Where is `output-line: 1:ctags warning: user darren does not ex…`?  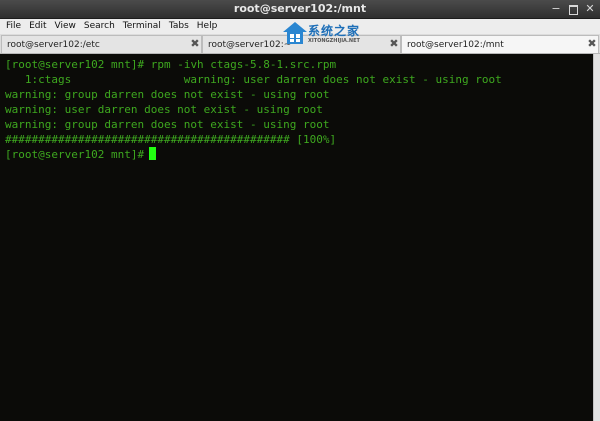
output-line: 1:ctags warning: user darren does not ex… is located at coordinates (253, 79).